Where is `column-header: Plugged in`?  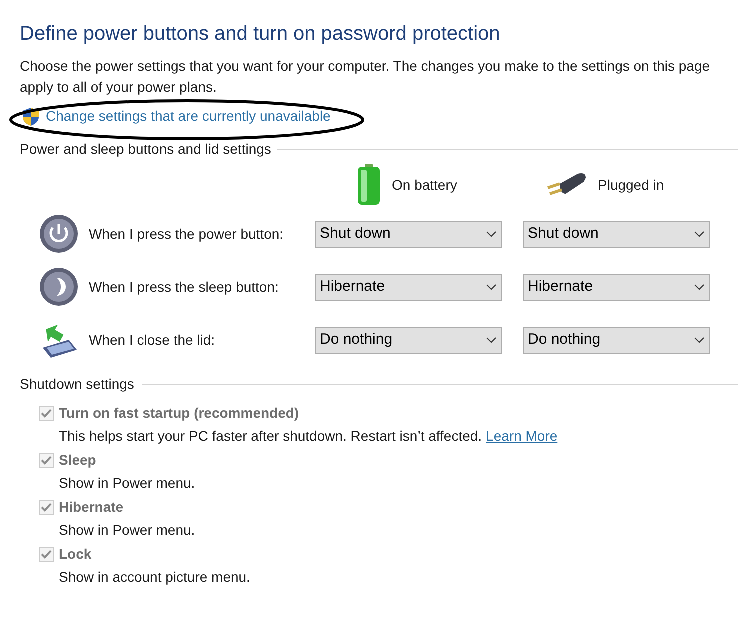 column-header: Plugged in is located at coordinates (631, 185).